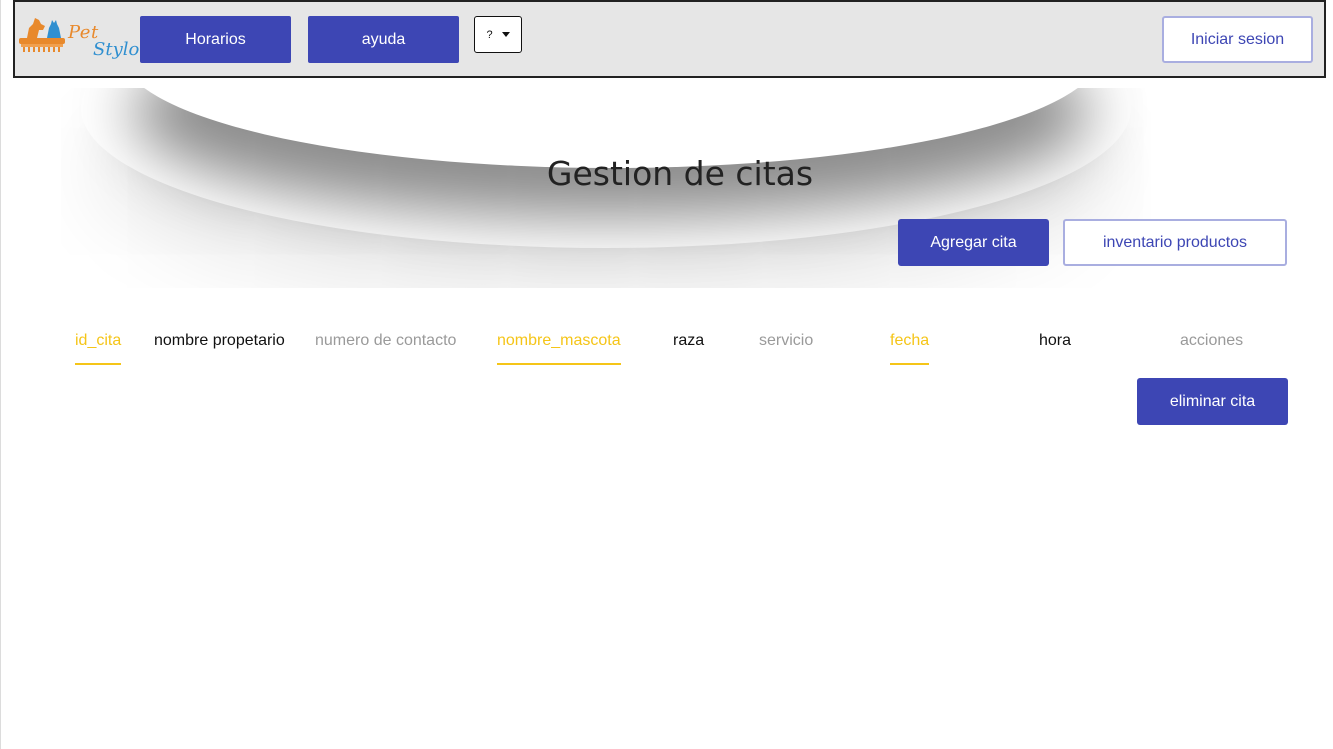 This screenshot has width=1333, height=749. Describe the element at coordinates (1055, 341) in the screenshot. I see `column-header-time: hora` at that location.